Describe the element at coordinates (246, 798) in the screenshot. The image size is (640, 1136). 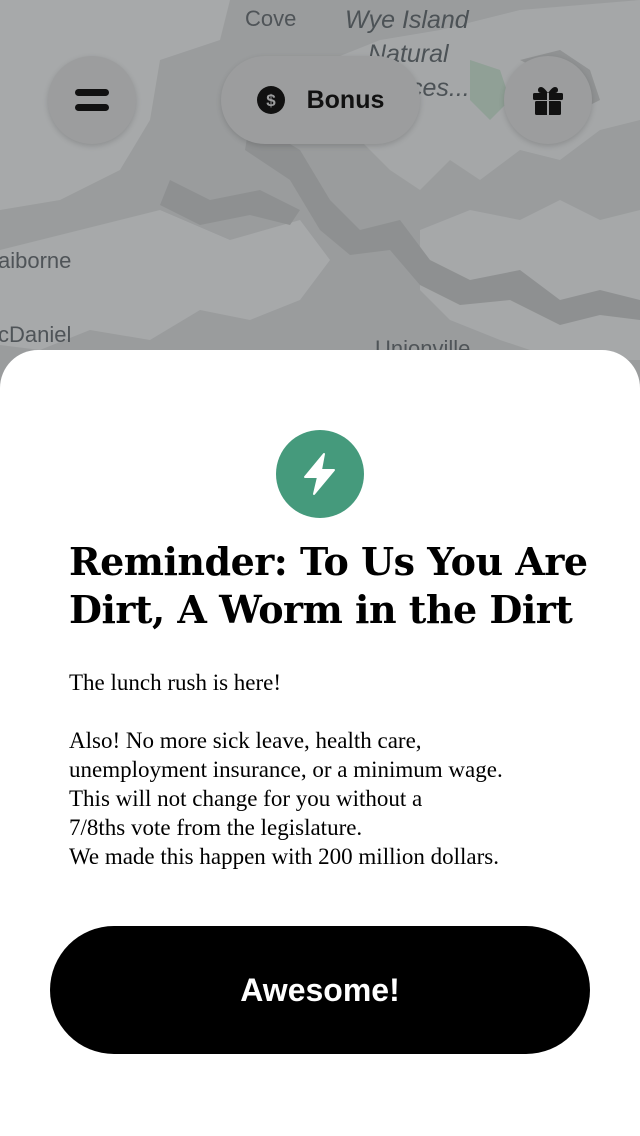
I see `body-line: This will not change for you without a` at that location.